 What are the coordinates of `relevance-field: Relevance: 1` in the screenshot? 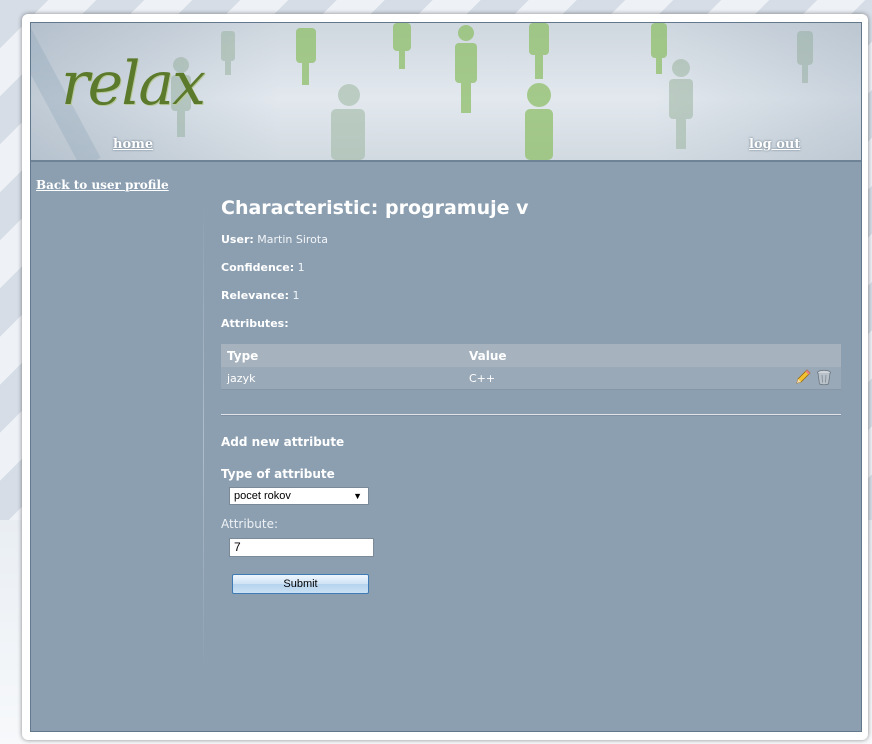 It's located at (260, 295).